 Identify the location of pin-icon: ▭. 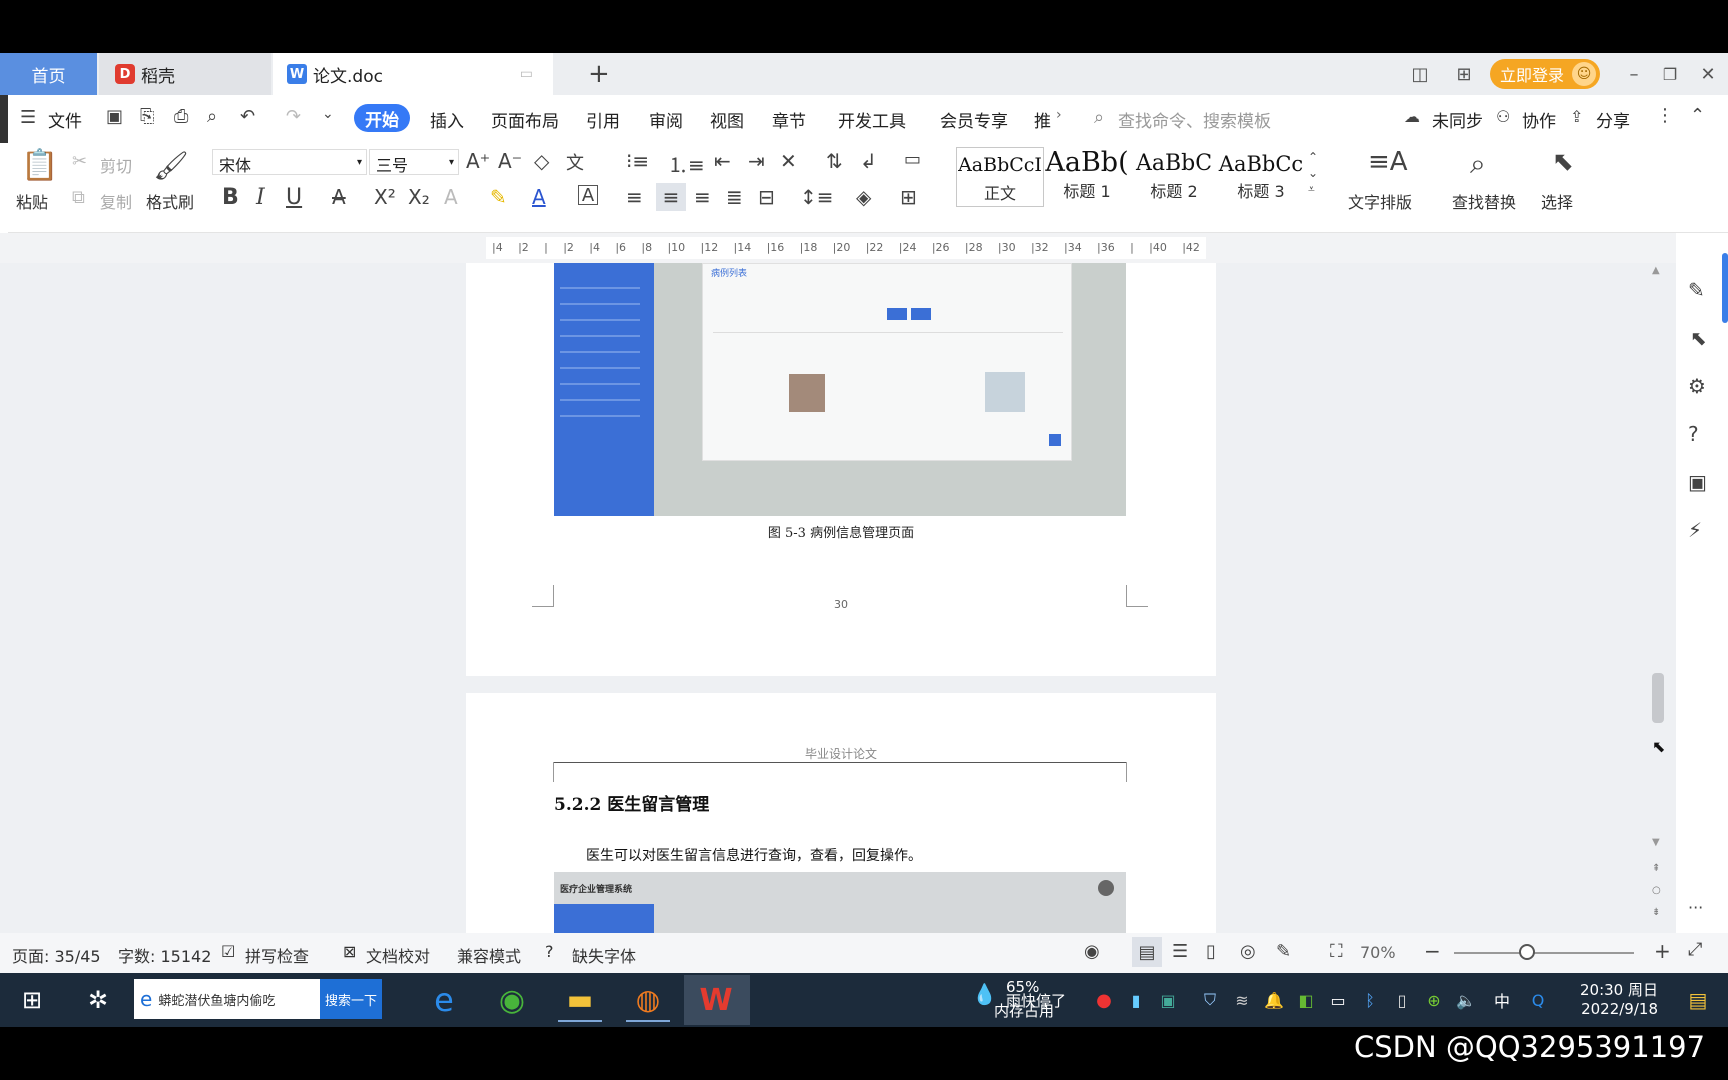
(526, 74).